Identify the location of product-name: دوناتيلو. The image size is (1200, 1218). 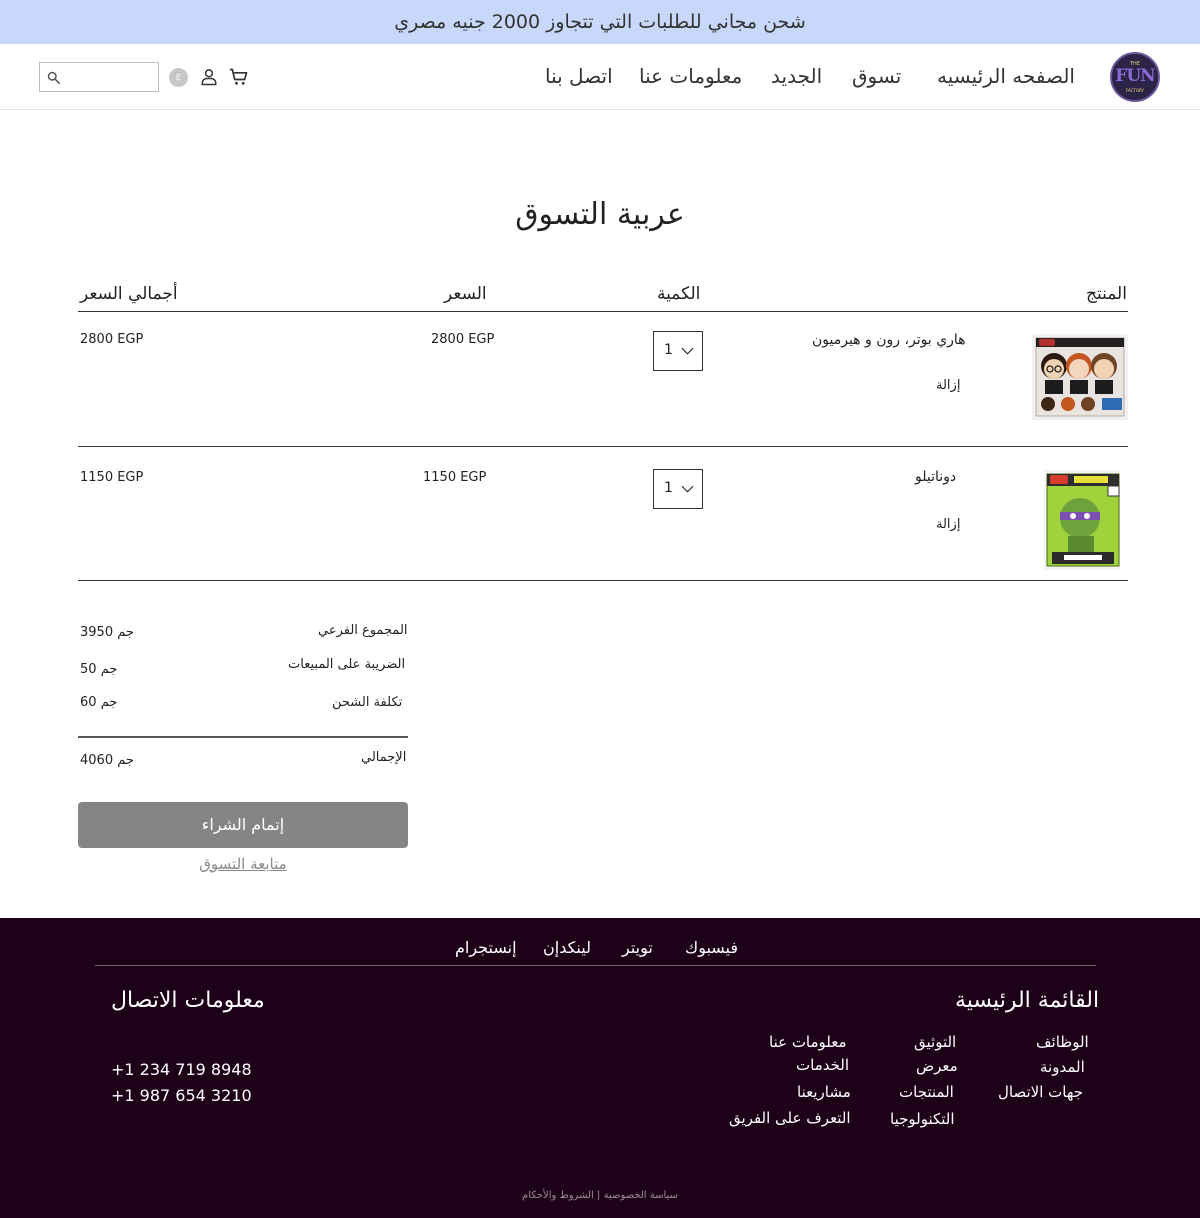
(935, 477).